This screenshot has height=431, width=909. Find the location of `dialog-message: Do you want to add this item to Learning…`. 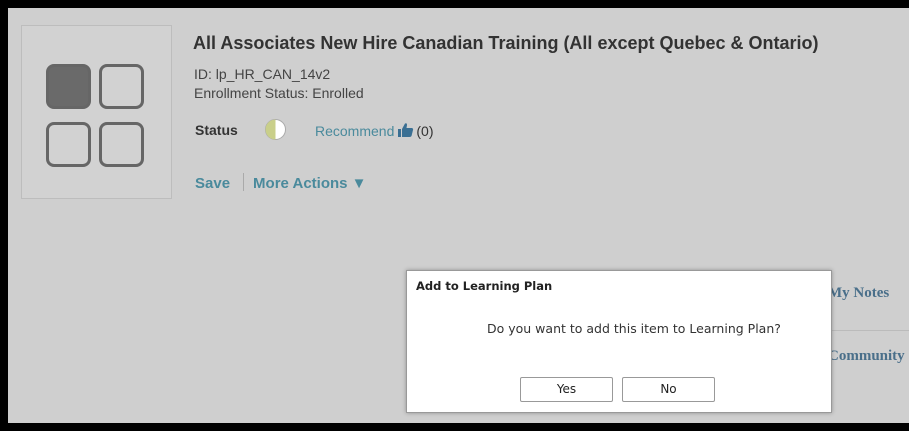

dialog-message: Do you want to add this item to Learning… is located at coordinates (634, 328).